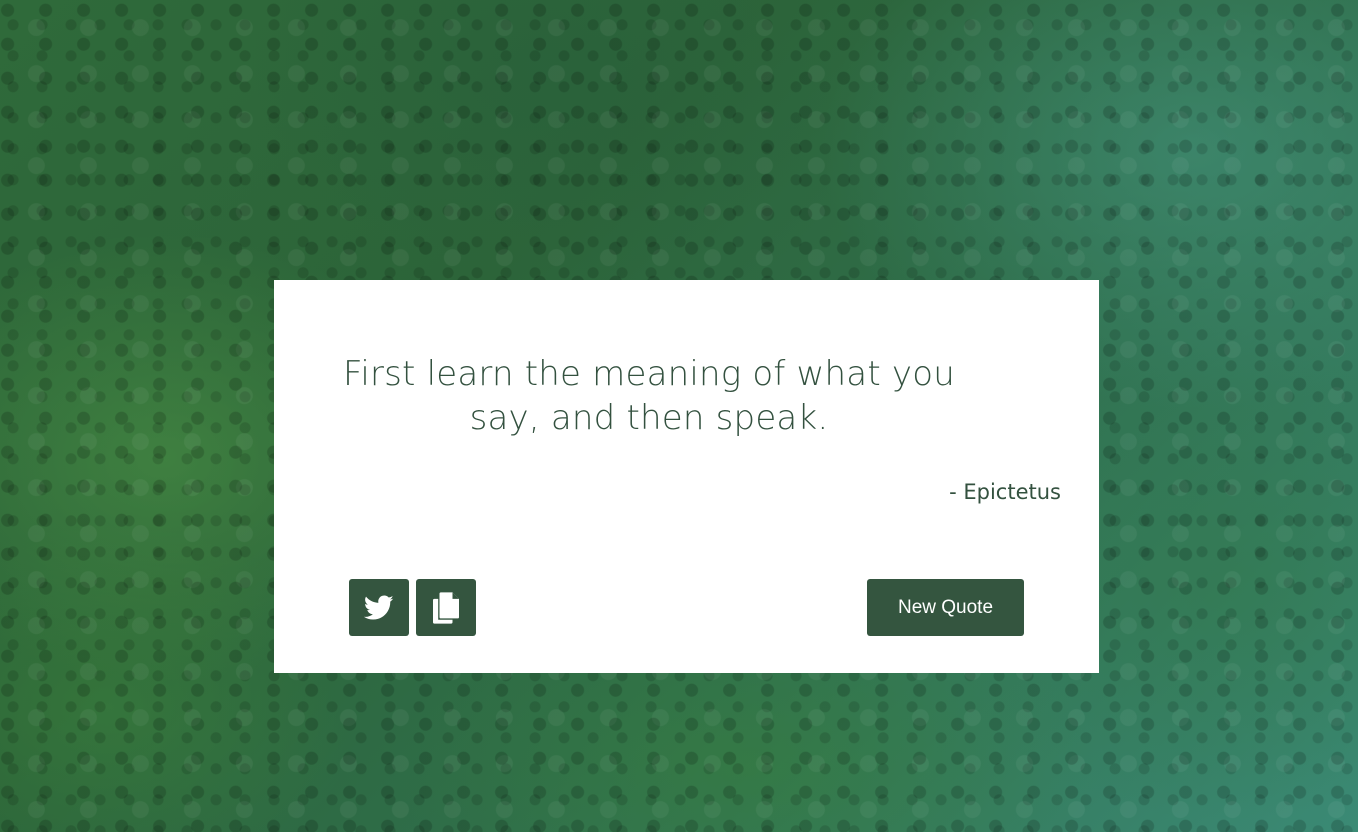 The width and height of the screenshot is (1358, 832). I want to click on new-quote-button: New Quote, so click(945, 607).